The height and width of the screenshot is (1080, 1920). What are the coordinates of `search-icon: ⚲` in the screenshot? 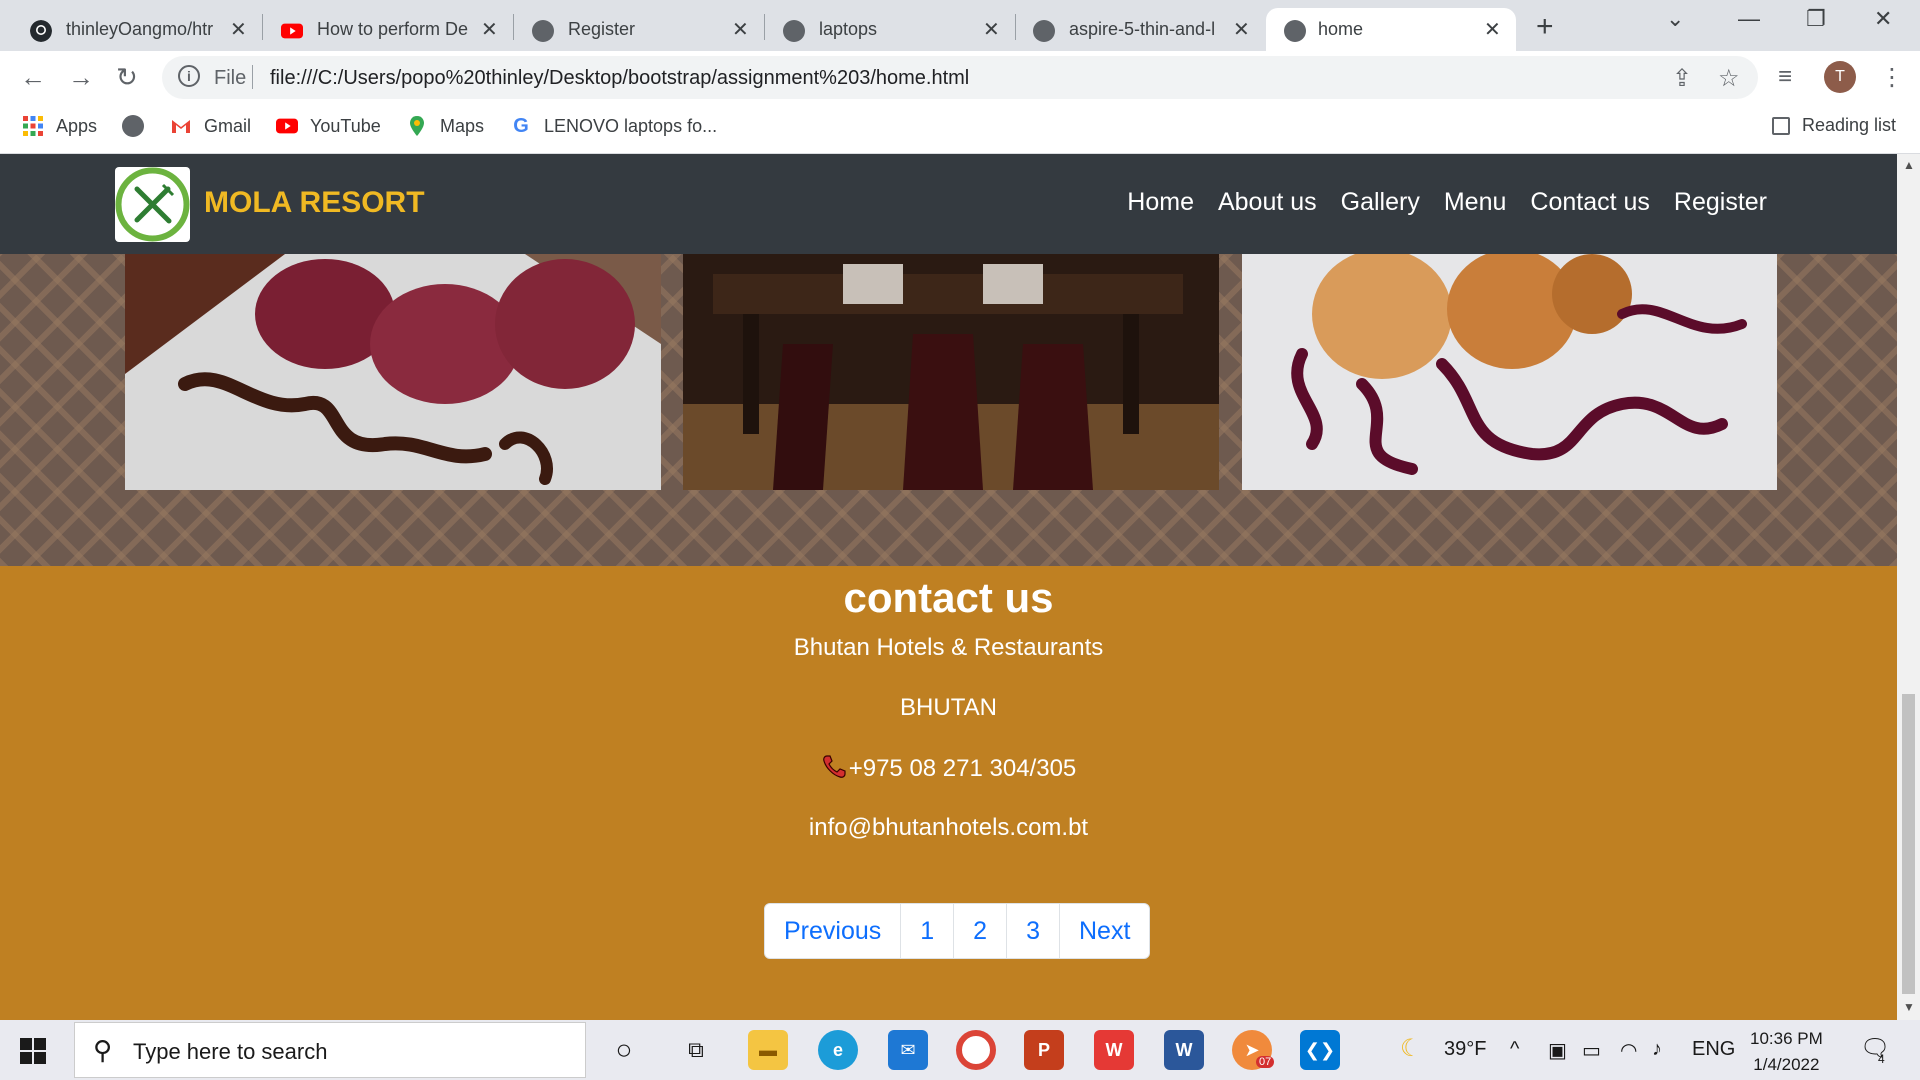 It's located at (103, 1050).